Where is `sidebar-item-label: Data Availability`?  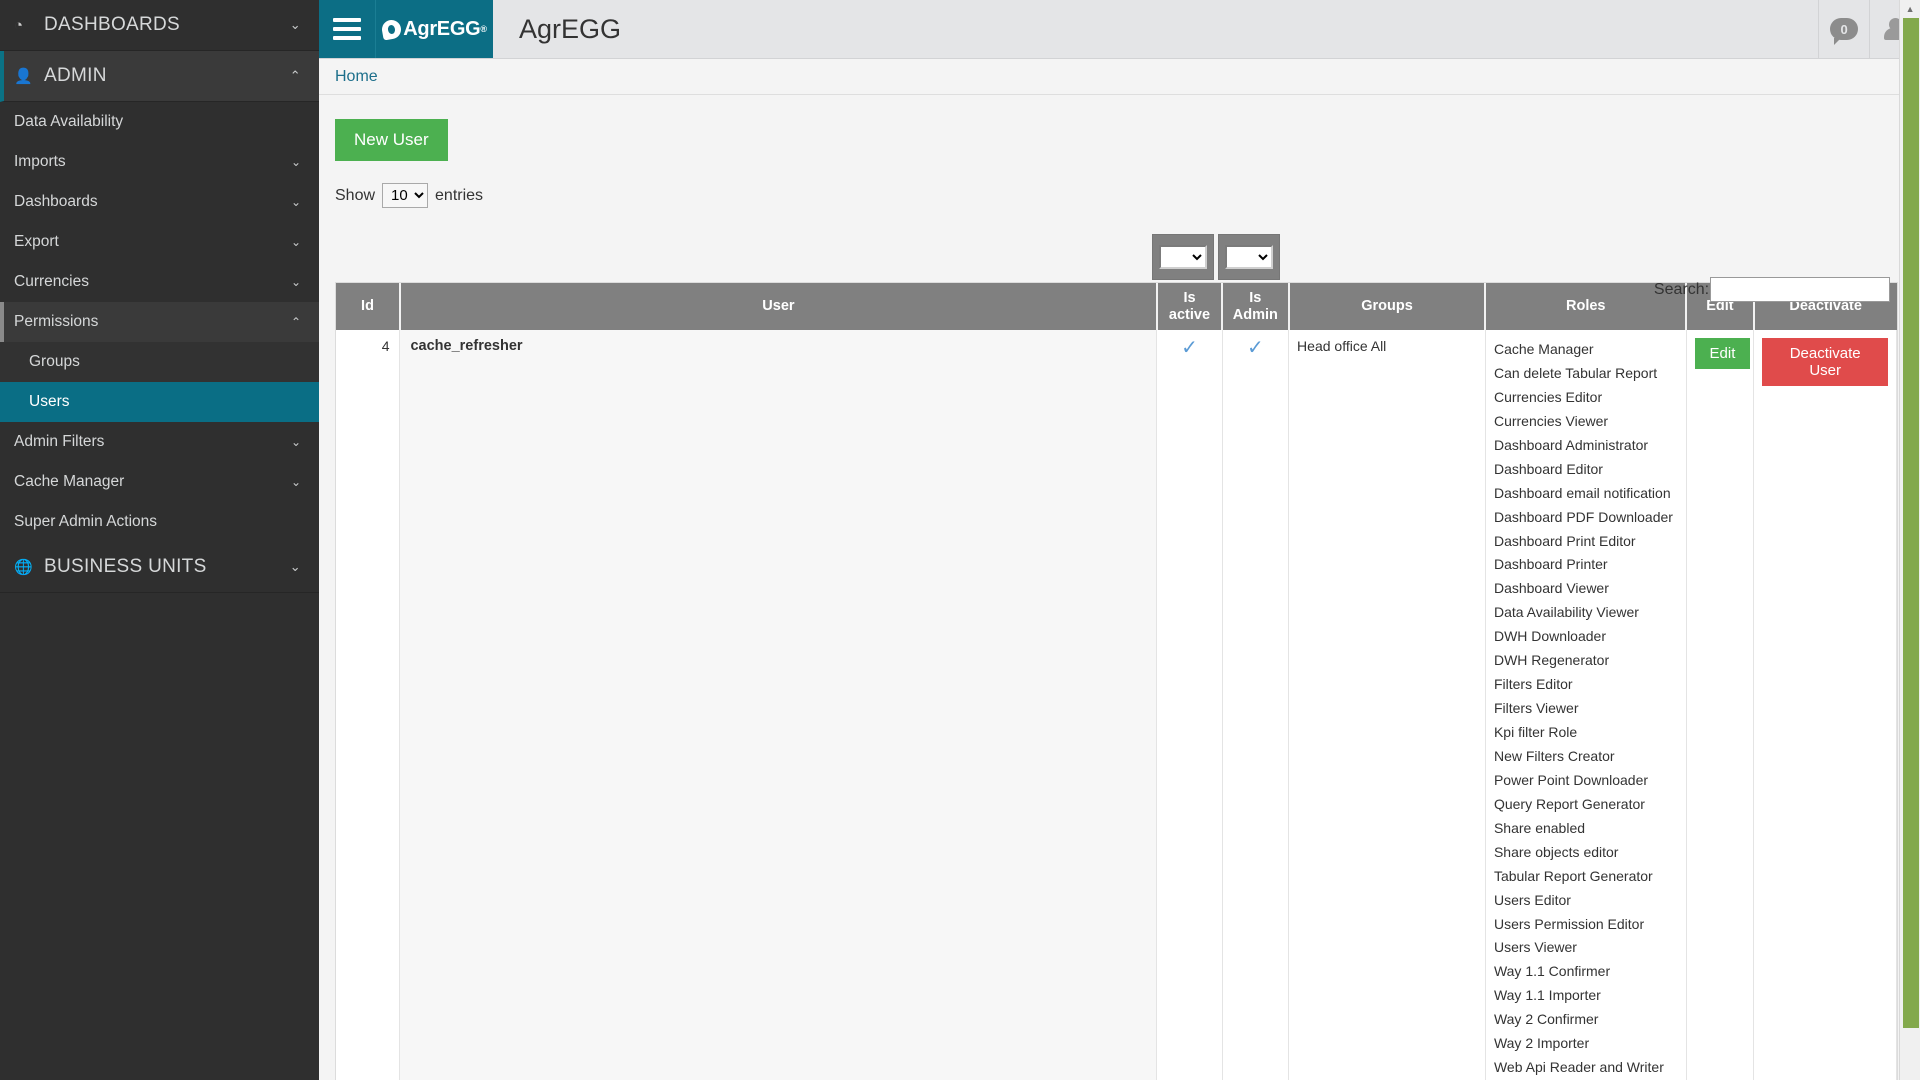 sidebar-item-label: Data Availability is located at coordinates (69, 121).